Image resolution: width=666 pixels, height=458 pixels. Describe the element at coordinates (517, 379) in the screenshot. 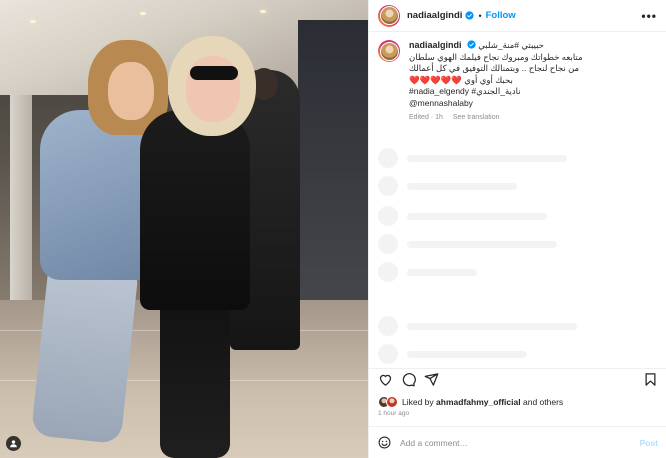

I see `action-bar` at that location.